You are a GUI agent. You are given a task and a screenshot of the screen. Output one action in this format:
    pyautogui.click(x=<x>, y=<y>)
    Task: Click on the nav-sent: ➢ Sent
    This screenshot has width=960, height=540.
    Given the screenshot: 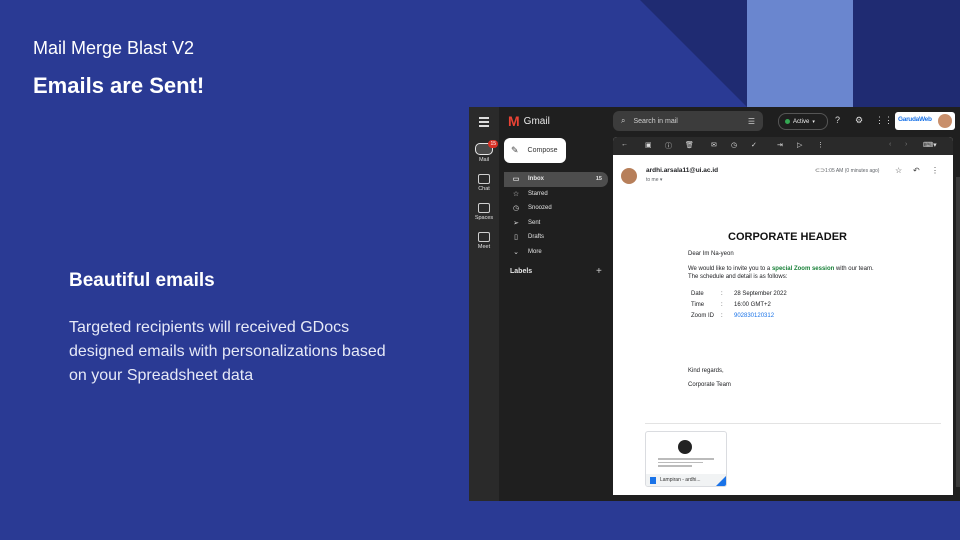 What is the action you would take?
    pyautogui.click(x=556, y=223)
    